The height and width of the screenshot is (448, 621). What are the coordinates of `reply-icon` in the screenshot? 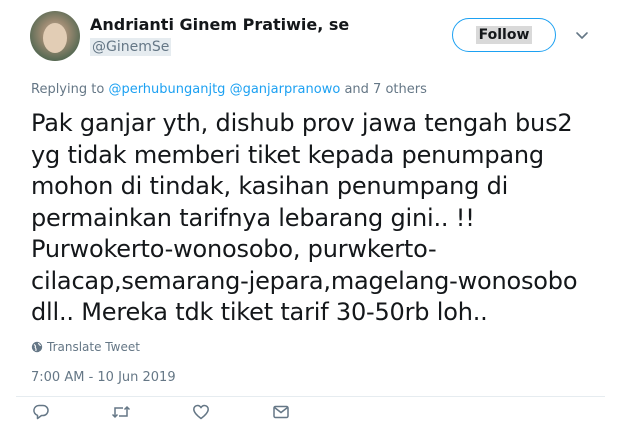 It's located at (41, 412).